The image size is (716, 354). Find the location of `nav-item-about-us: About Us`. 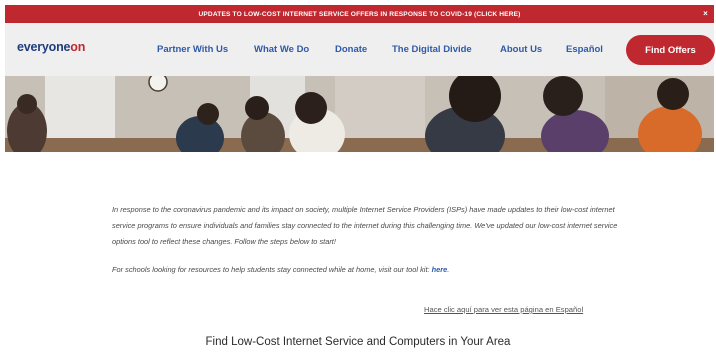

nav-item-about-us: About Us is located at coordinates (521, 49).